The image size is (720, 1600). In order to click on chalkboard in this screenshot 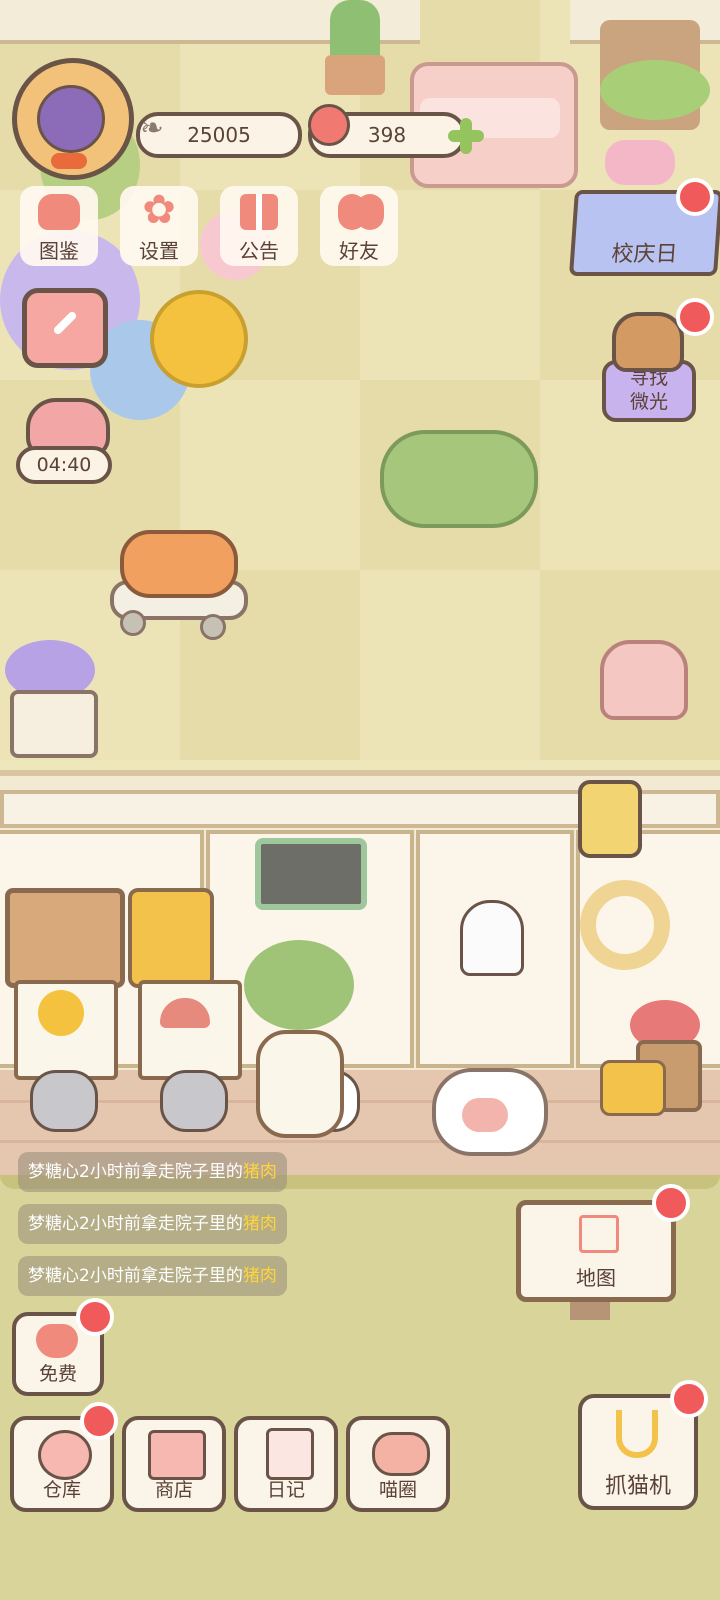, I will do `click(311, 874)`.